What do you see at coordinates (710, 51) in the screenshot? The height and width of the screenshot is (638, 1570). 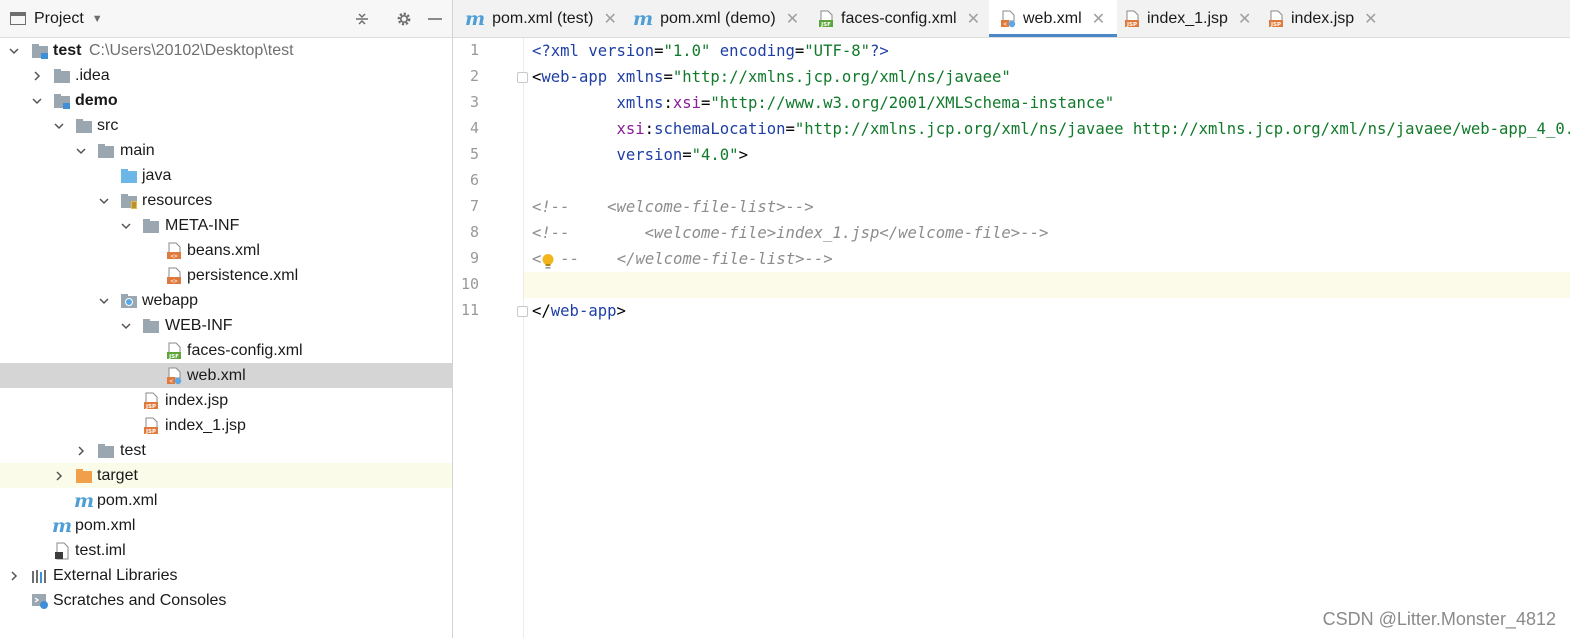 I see `code-line-1: <?xml version="1.0" encoding="UTF-8"?>` at bounding box center [710, 51].